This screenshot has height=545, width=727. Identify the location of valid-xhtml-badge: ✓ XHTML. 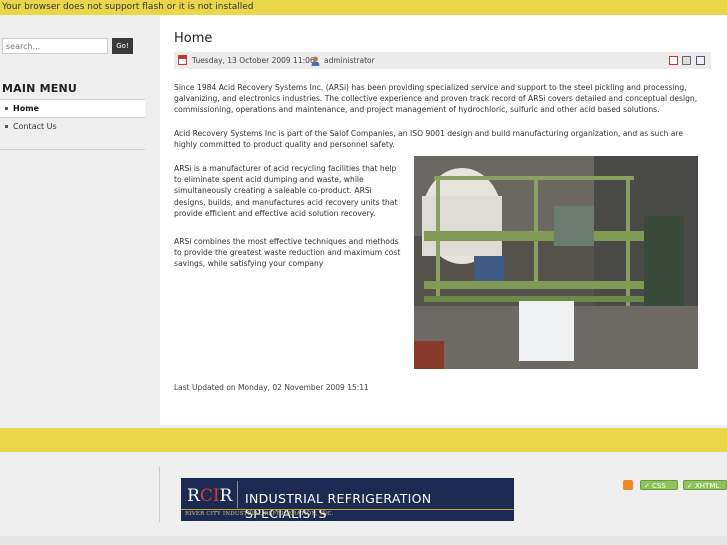
(705, 485).